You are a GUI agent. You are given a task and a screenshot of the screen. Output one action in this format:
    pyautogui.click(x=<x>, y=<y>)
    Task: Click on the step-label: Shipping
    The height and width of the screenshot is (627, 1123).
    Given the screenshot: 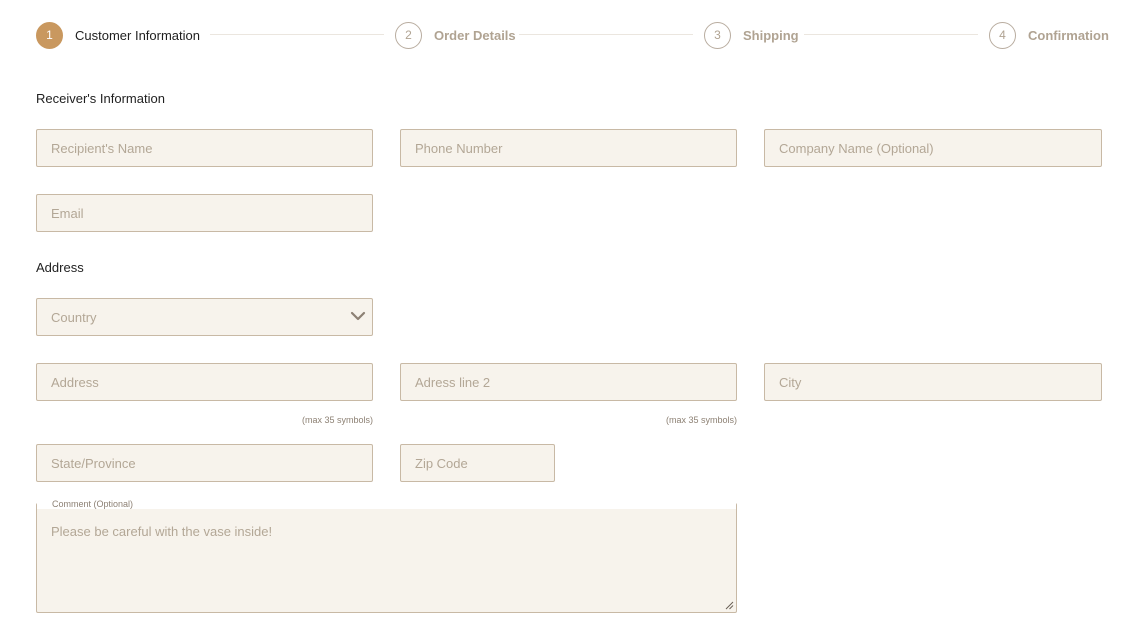 What is the action you would take?
    pyautogui.click(x=771, y=35)
    